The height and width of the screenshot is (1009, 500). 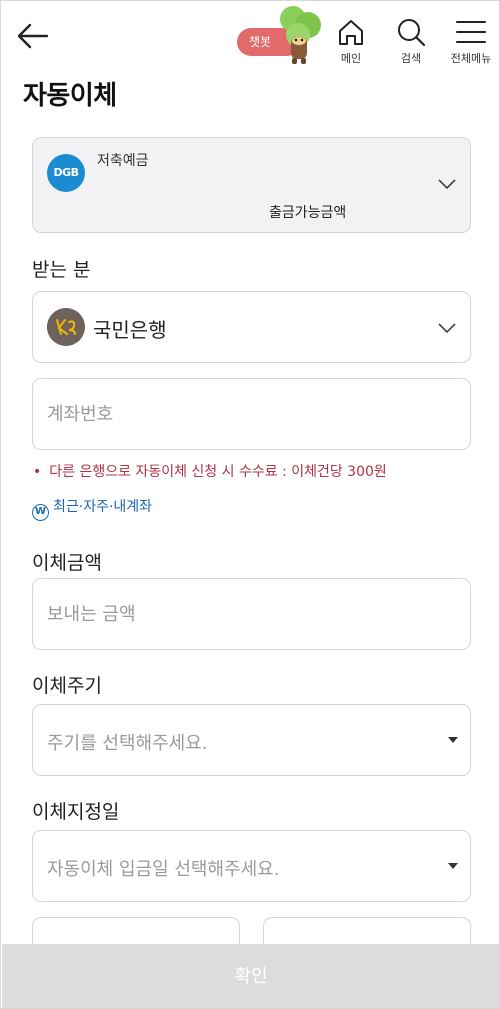 I want to click on cycle-placeholder: 주기를 선택해주세요., so click(x=127, y=743).